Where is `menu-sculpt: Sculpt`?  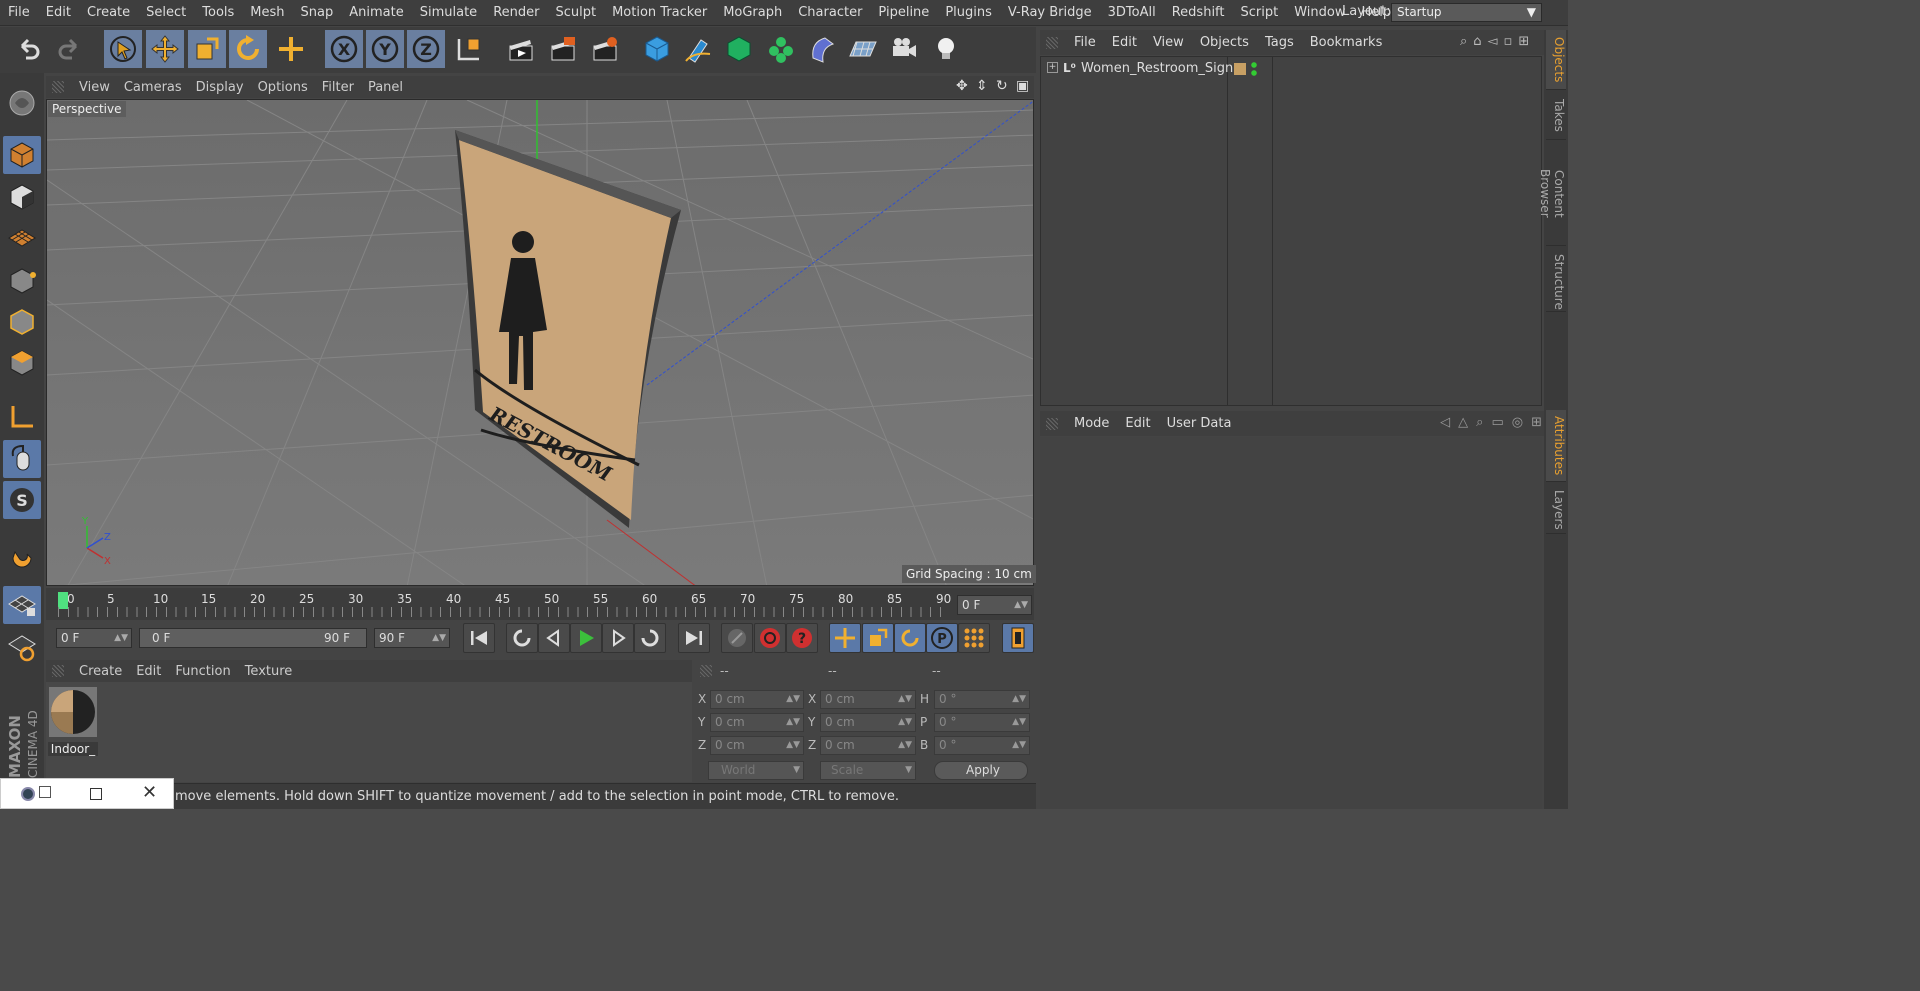 menu-sculpt: Sculpt is located at coordinates (575, 13).